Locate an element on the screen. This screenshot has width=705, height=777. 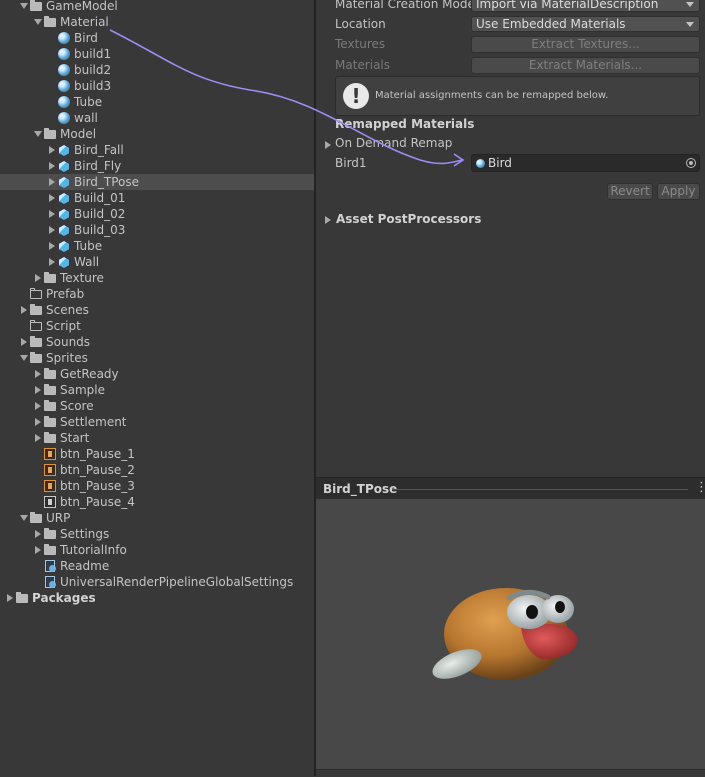
project-item-packages: Packages is located at coordinates (157, 598).